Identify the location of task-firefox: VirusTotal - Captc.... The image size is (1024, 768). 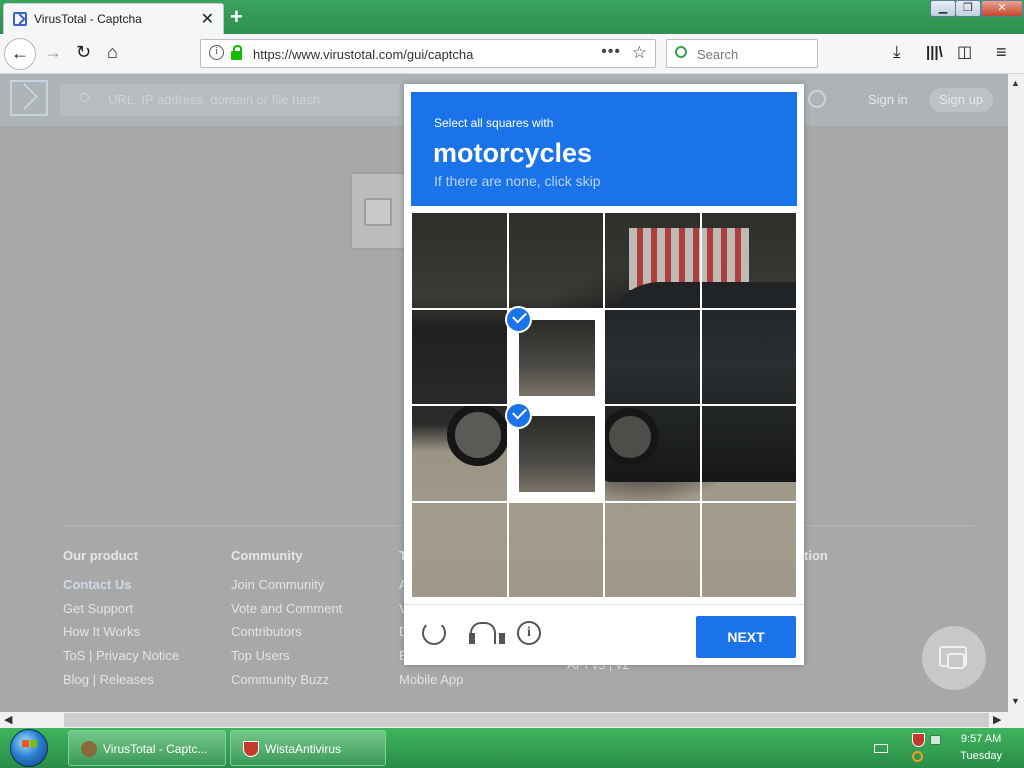
(147, 748).